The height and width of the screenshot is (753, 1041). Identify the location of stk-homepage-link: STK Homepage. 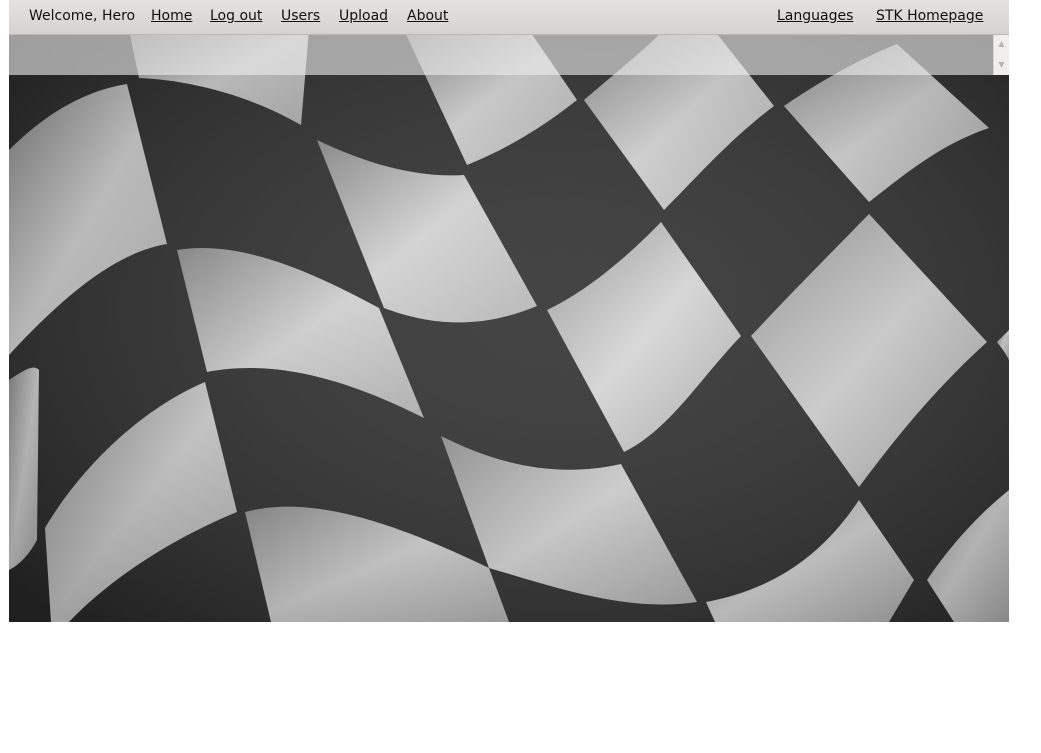
(929, 16).